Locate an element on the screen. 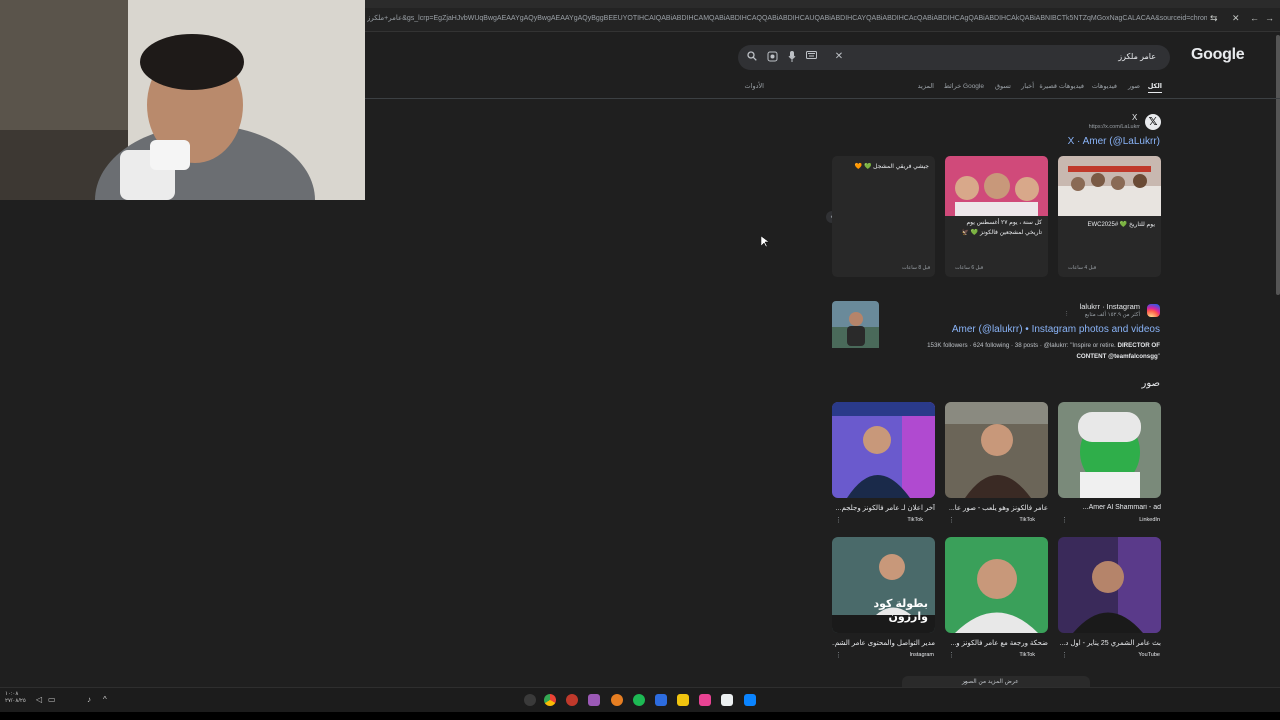 The width and height of the screenshot is (1280, 720). x-post-time-2: قبل 6 ساعات is located at coordinates (969, 268).